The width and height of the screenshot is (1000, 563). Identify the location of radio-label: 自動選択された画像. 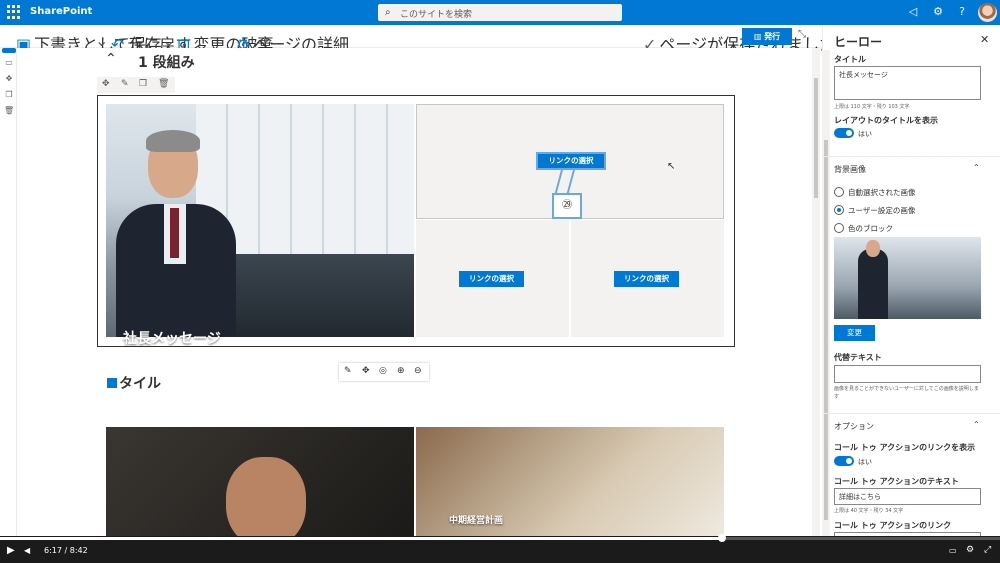
(882, 192).